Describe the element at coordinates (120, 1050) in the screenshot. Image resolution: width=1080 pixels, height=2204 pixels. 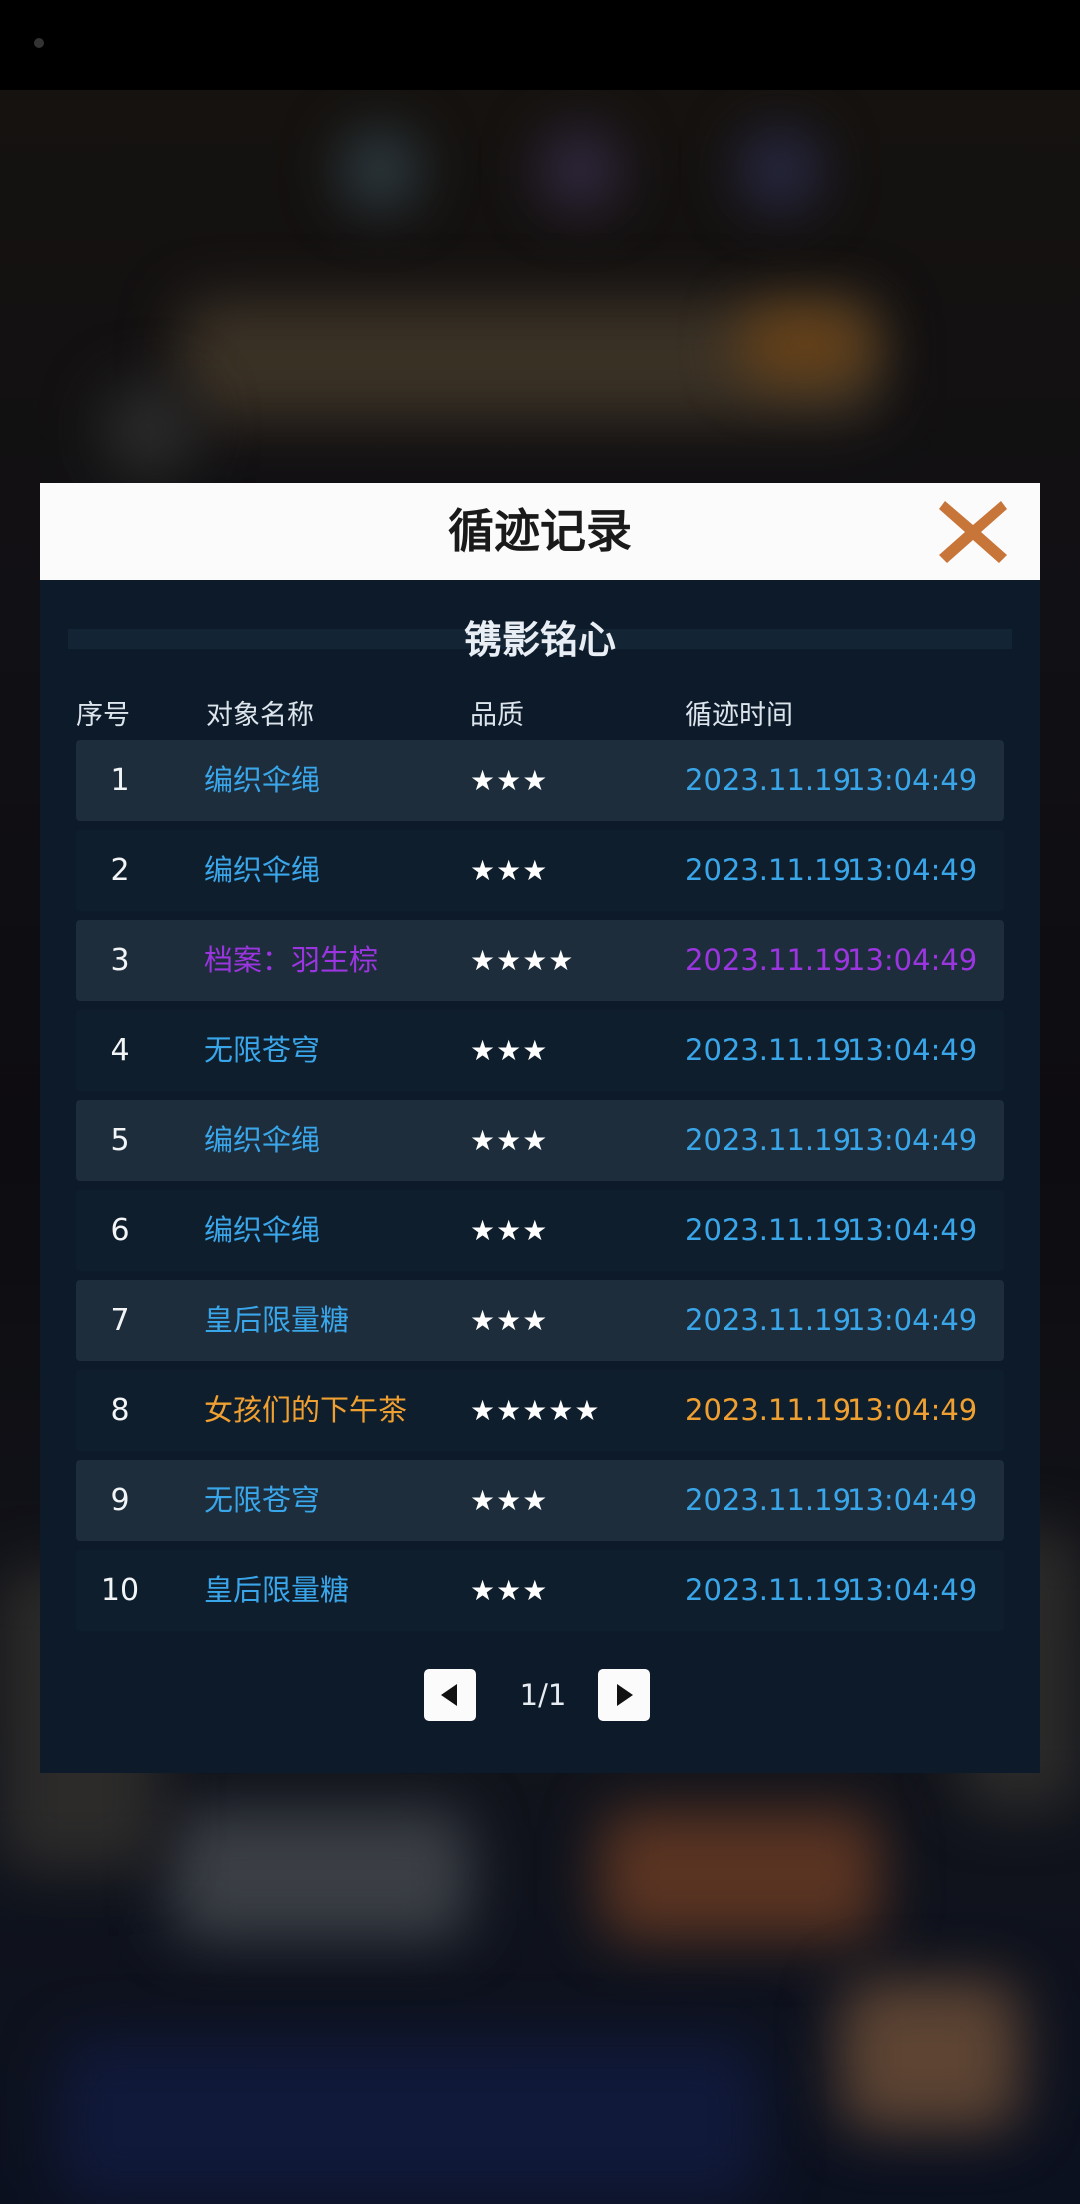
I see `row-seq: 4` at that location.